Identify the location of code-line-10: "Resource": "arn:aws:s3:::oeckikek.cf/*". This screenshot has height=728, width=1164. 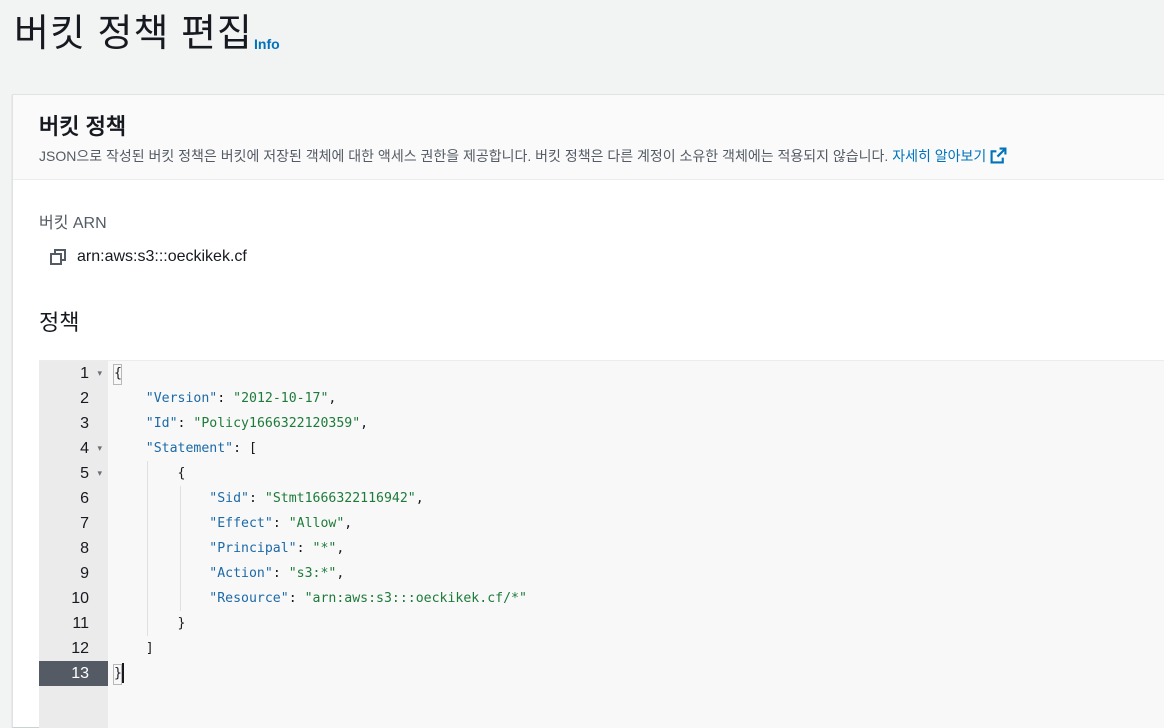
(368, 598).